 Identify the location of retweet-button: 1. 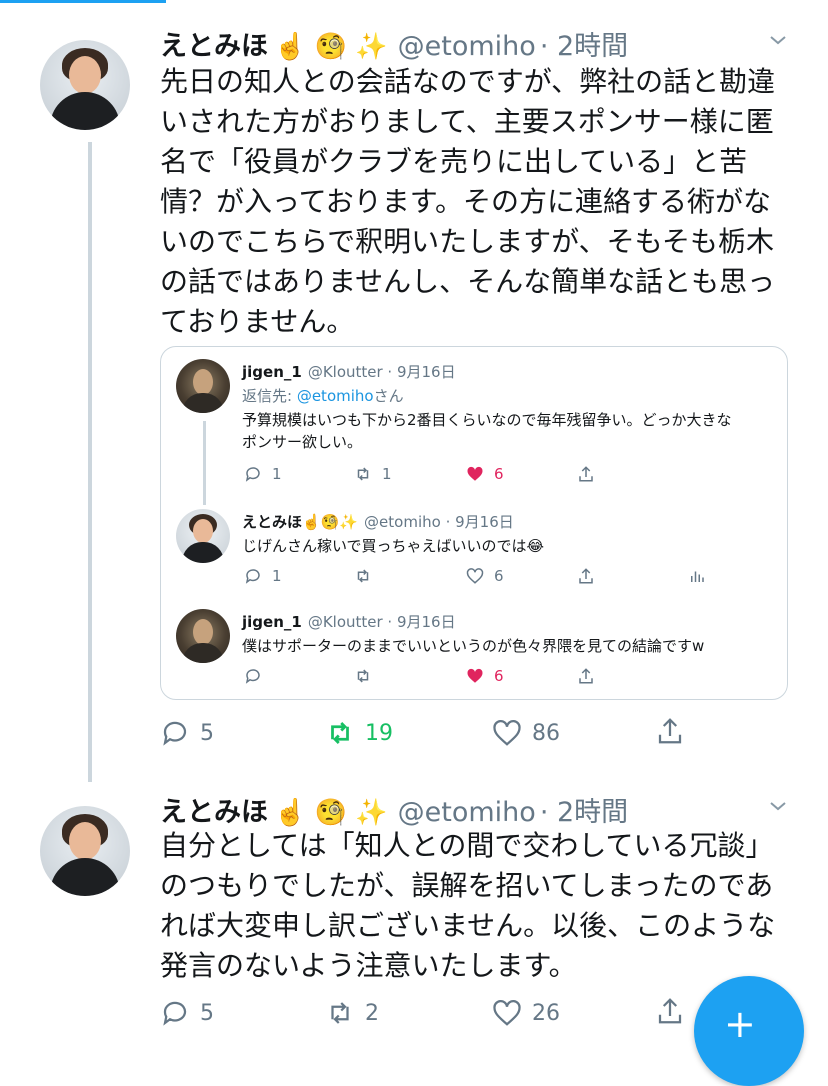
(373, 474).